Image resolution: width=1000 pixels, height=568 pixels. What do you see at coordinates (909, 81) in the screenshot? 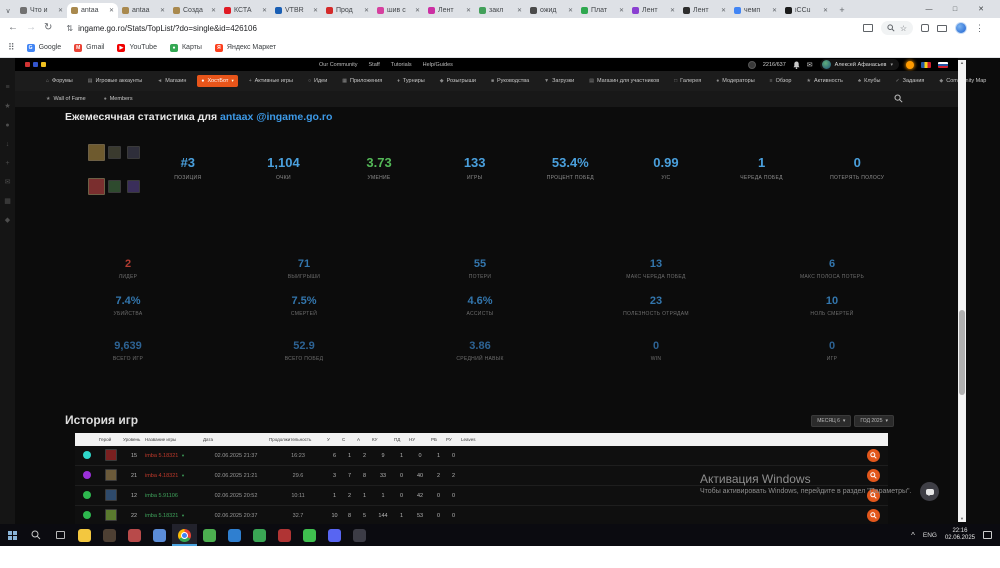
I see `nav-item: ✓ Задания ▾` at bounding box center [909, 81].